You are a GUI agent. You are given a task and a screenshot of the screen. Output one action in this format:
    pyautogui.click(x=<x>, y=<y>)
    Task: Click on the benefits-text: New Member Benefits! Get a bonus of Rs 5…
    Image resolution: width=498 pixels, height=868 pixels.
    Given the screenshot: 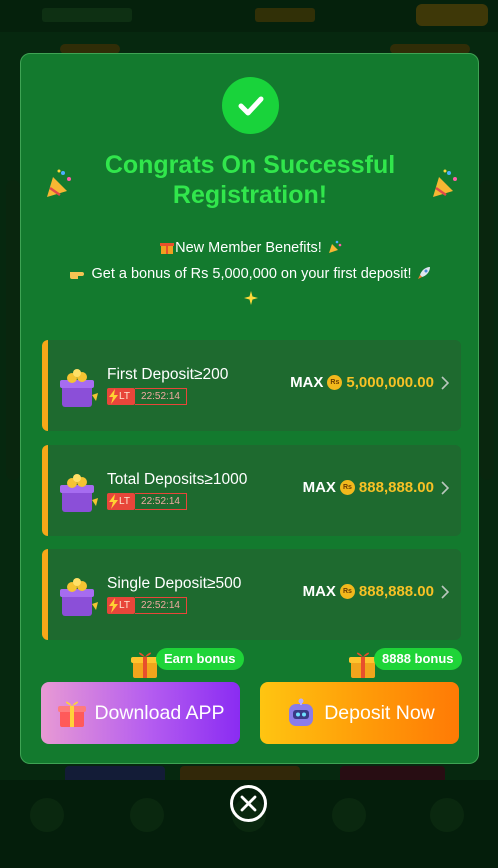 What is the action you would take?
    pyautogui.click(x=250, y=274)
    